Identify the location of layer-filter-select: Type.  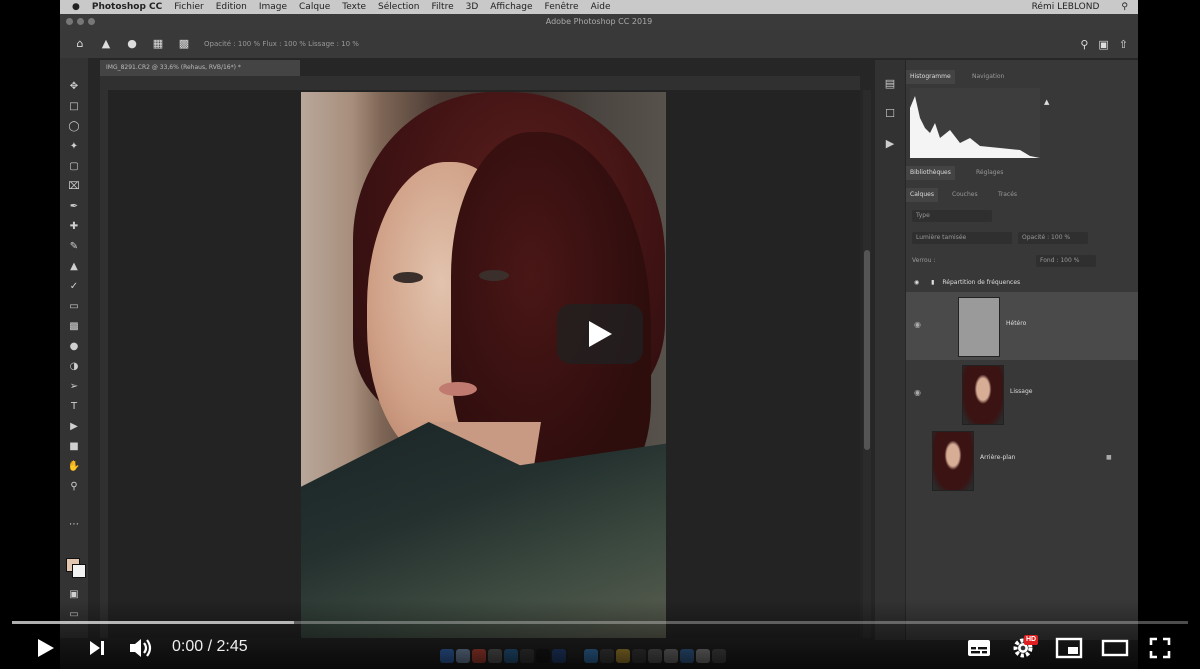
(952, 216).